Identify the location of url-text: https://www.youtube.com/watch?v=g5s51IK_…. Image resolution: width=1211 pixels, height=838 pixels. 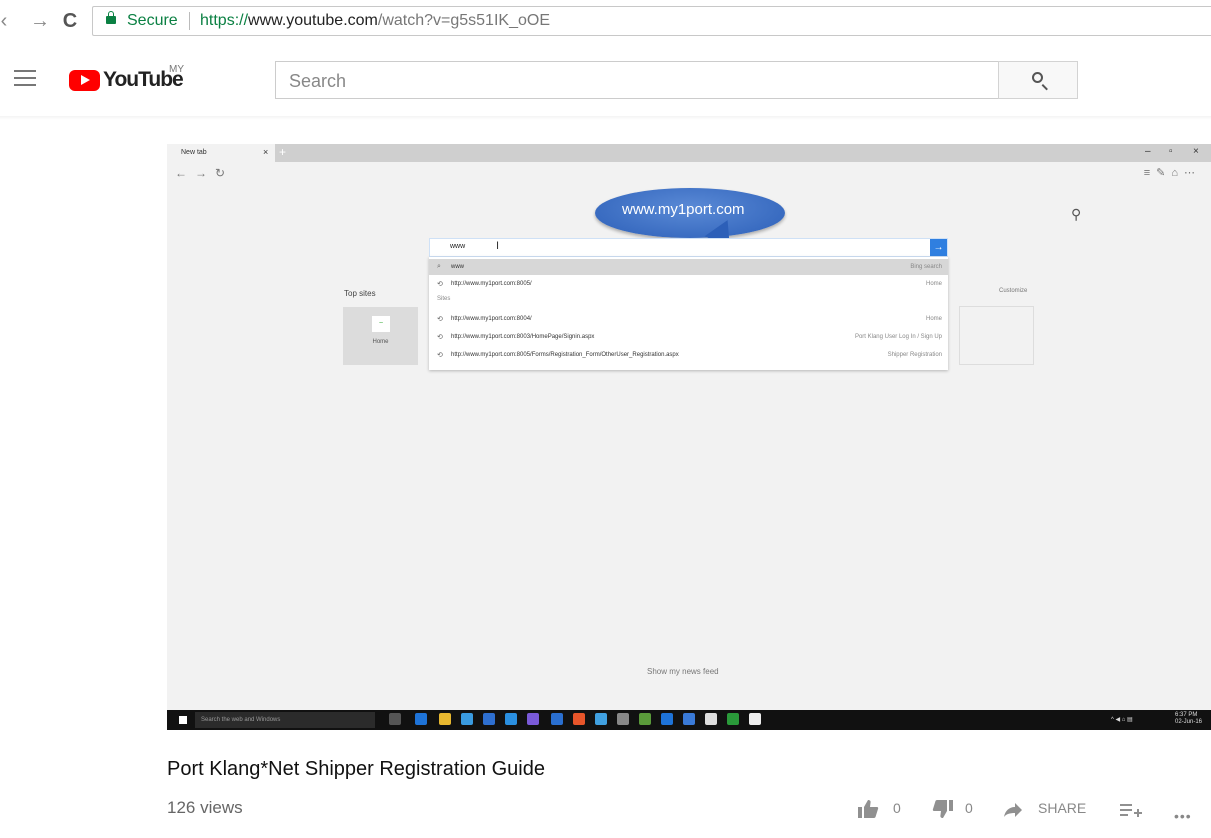
(375, 21).